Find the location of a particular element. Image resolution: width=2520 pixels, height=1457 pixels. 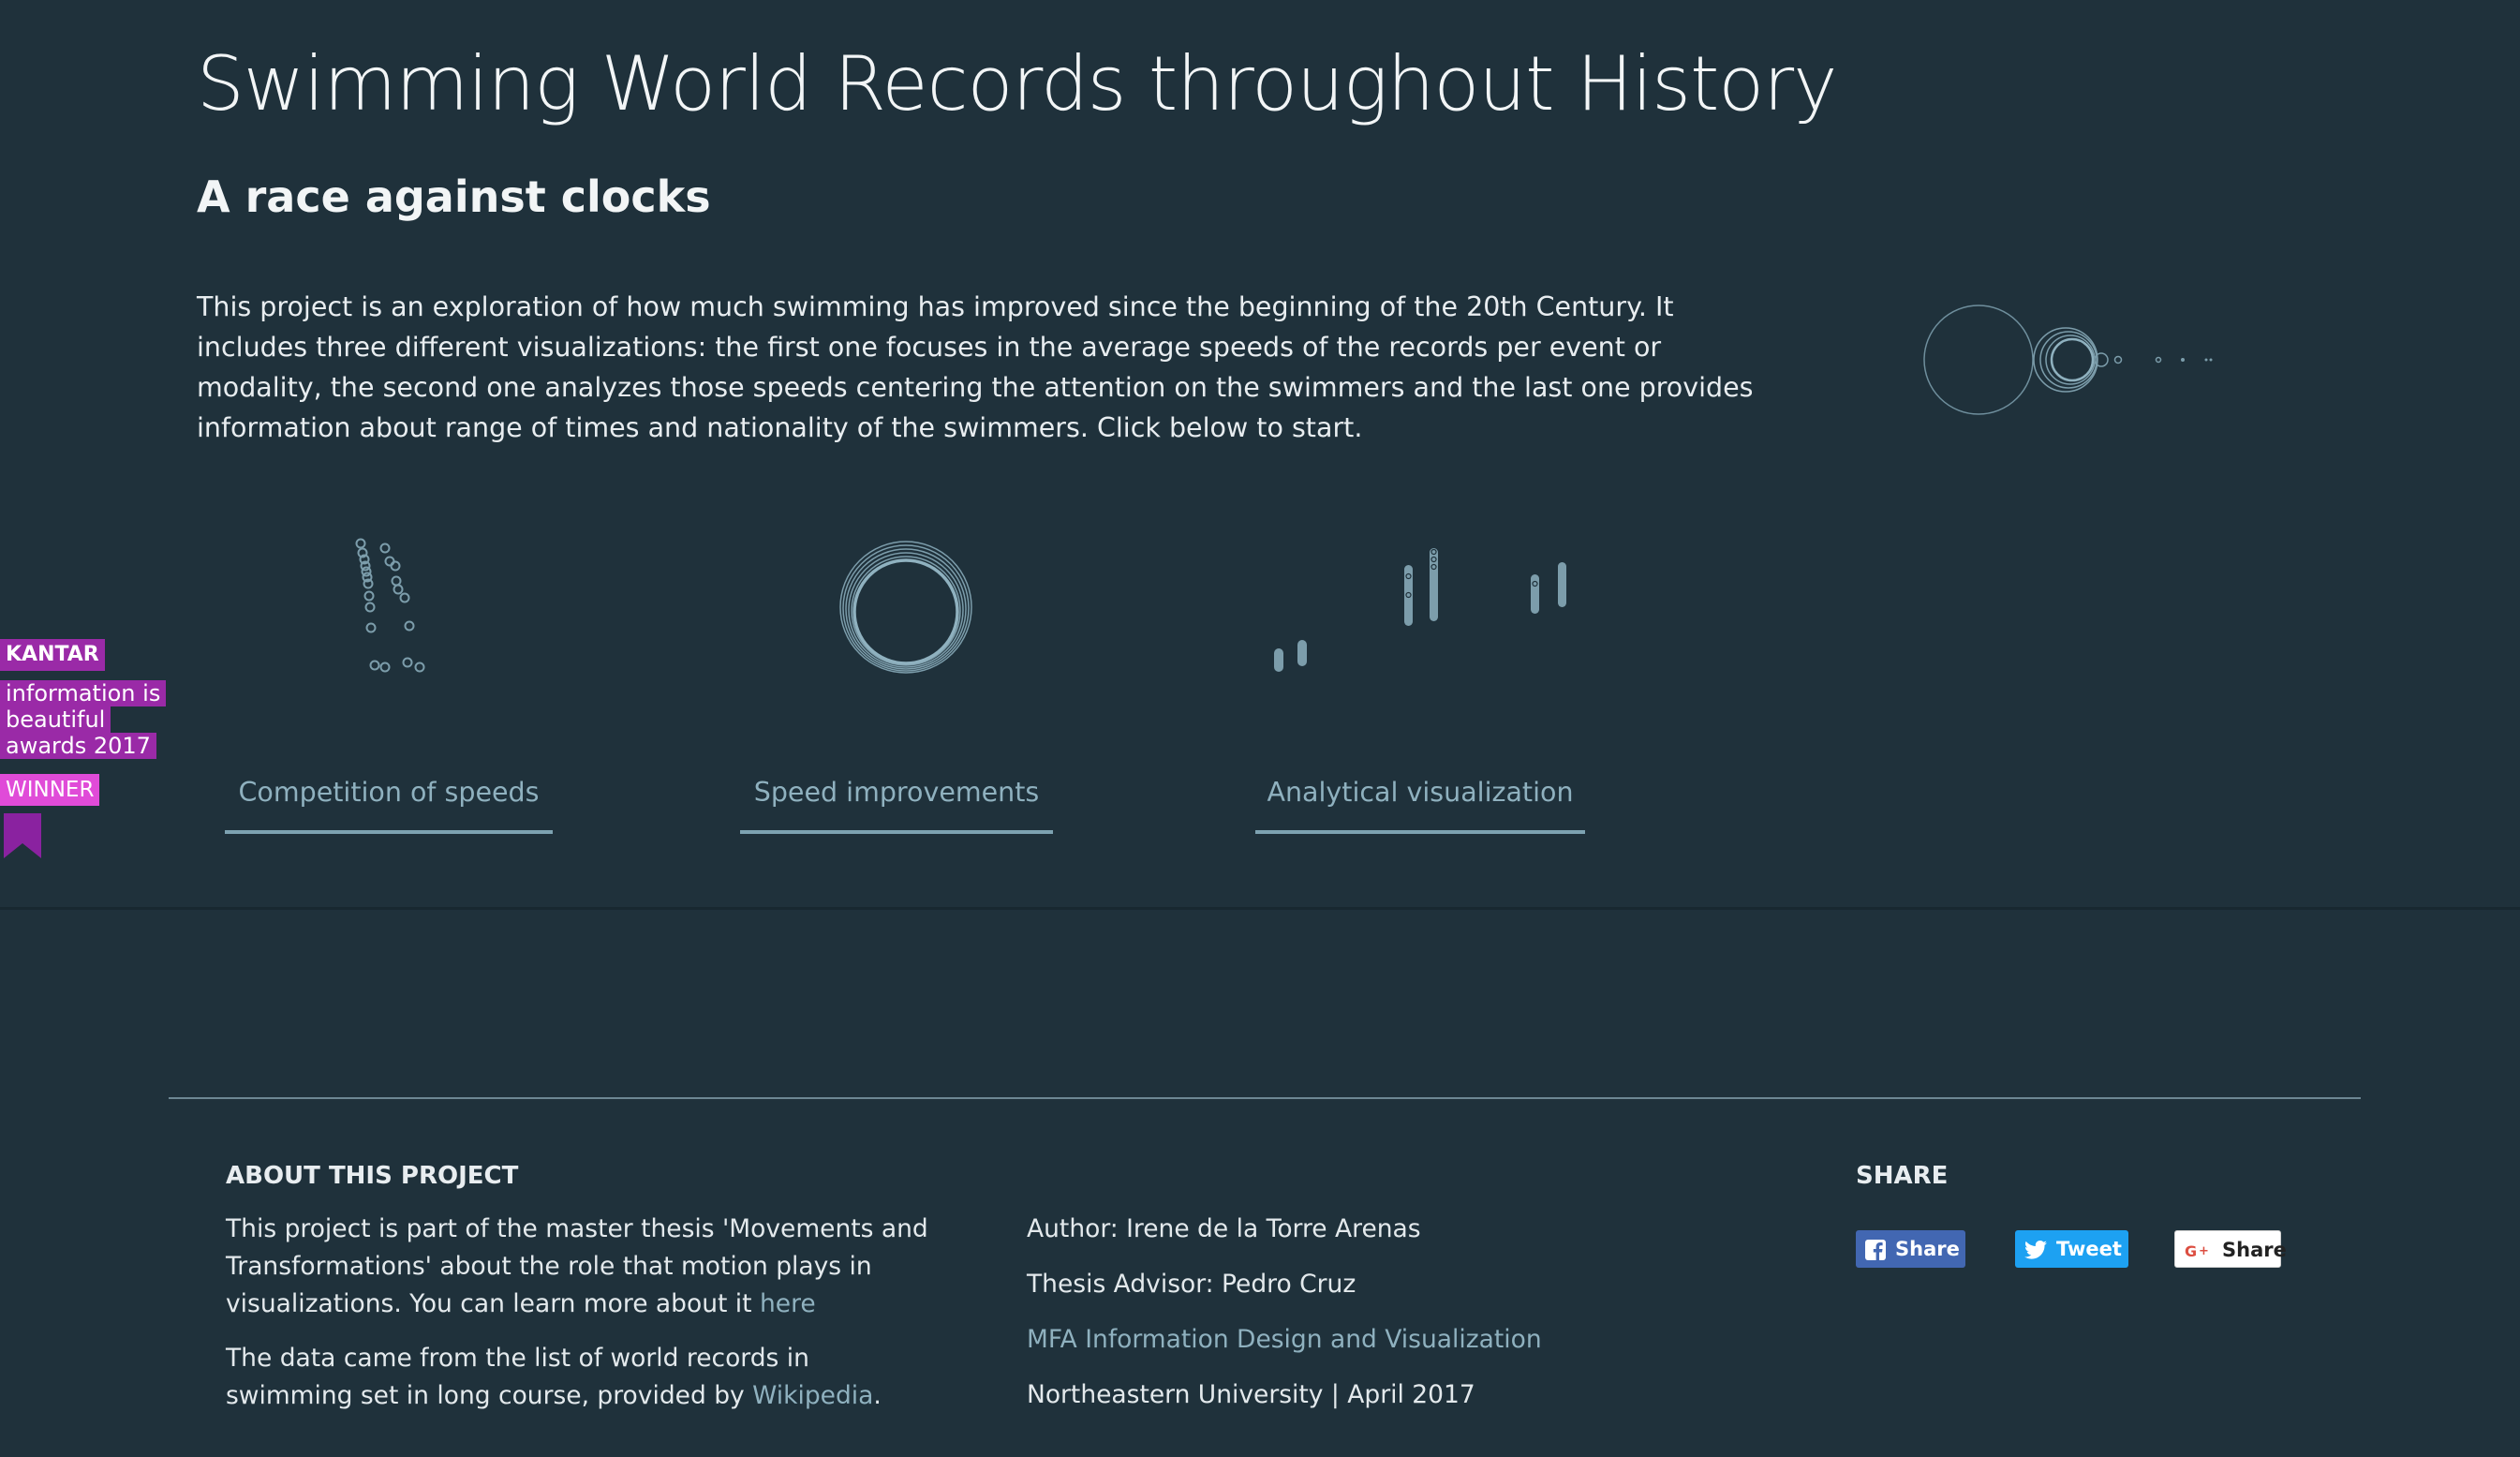

award-line-2: beautiful is located at coordinates (55, 719).